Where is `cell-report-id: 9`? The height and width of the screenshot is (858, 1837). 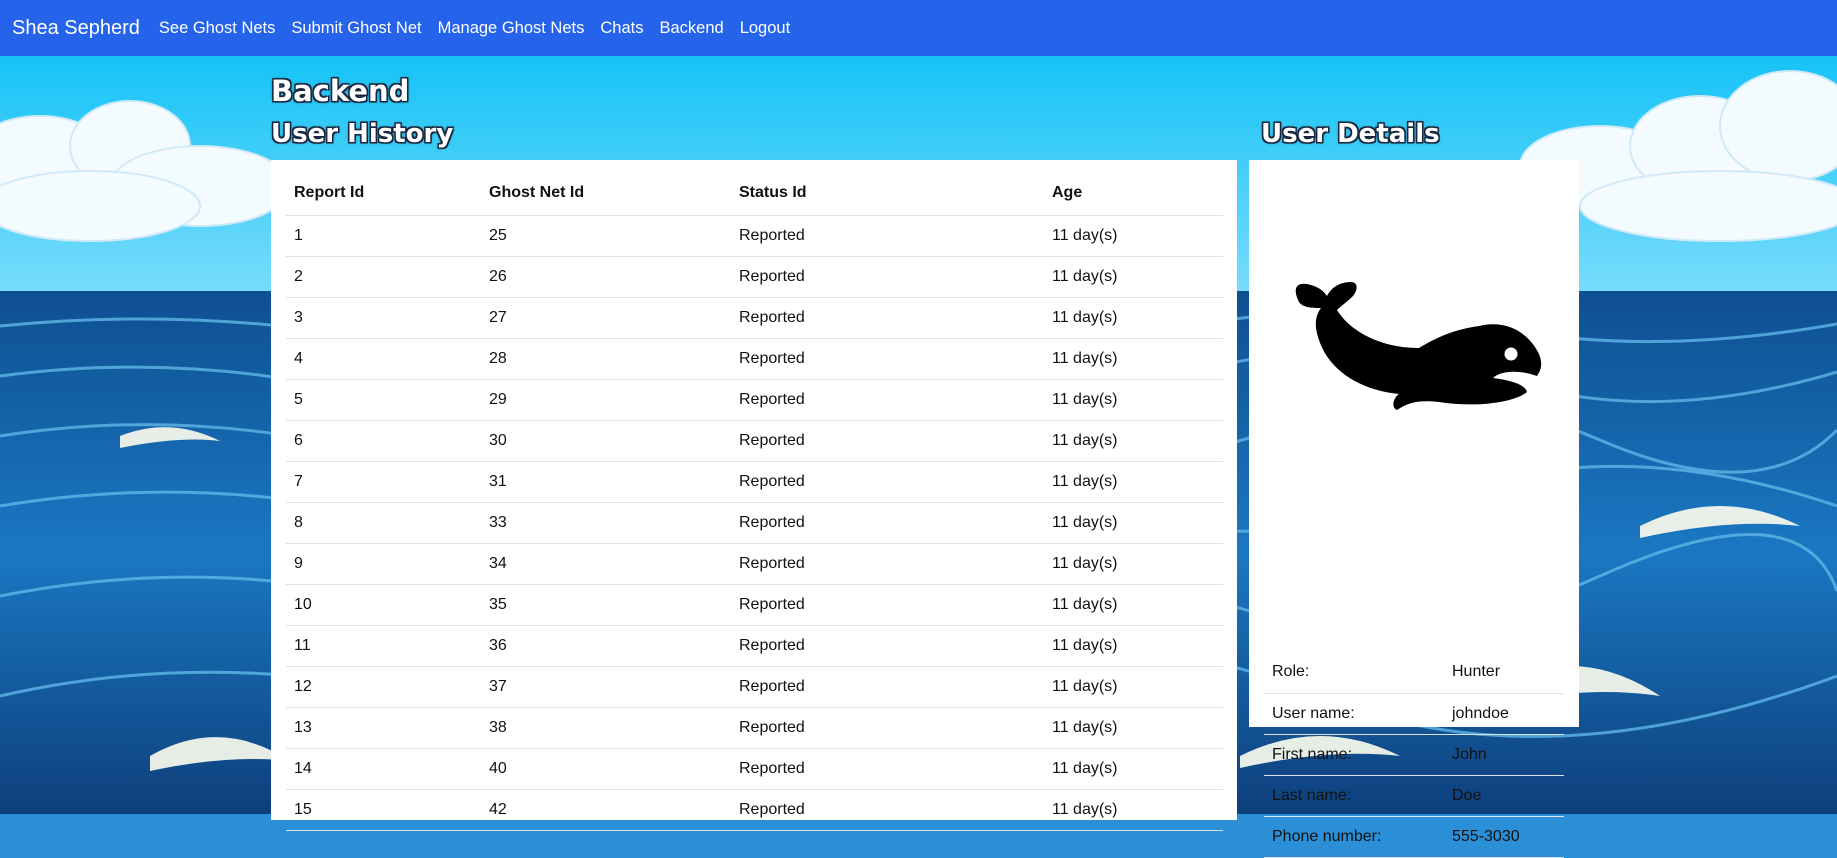 cell-report-id: 9 is located at coordinates (383, 564).